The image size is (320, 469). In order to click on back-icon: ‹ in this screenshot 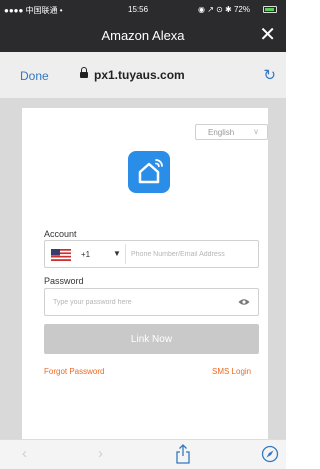, I will do `click(24, 454)`.